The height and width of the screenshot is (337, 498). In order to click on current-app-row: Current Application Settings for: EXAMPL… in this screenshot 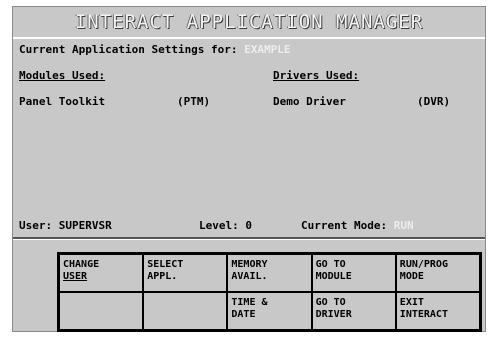, I will do `click(155, 49)`.